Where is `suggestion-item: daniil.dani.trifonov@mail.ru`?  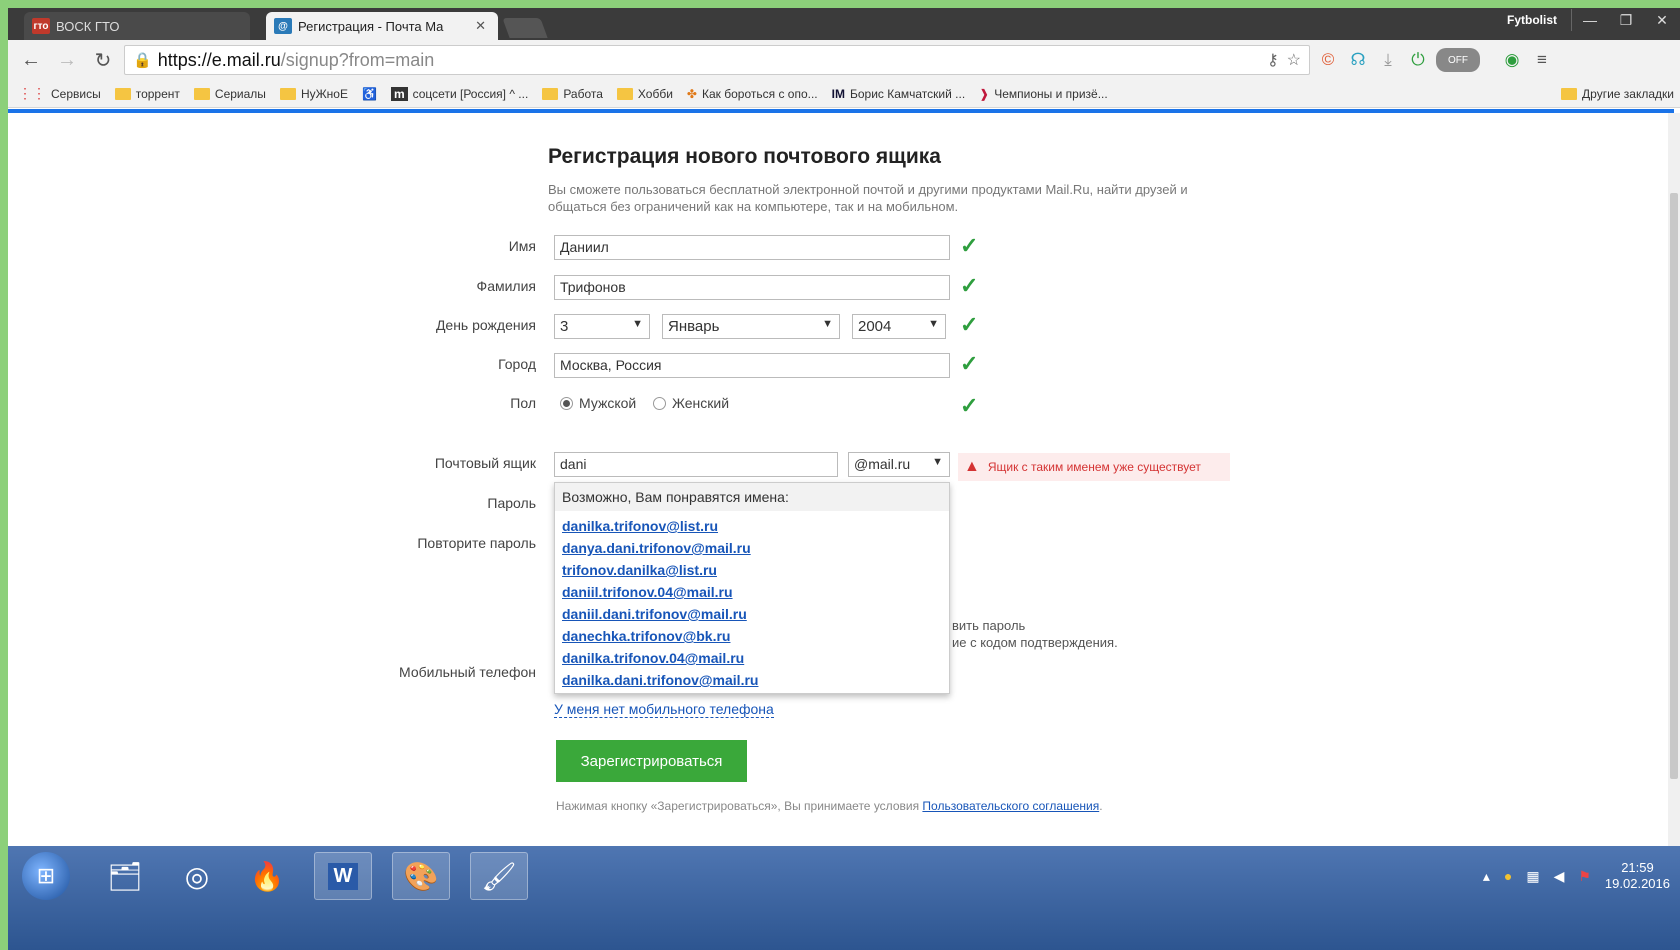
suggestion-item: daniil.dani.trifonov@mail.ru is located at coordinates (755, 614).